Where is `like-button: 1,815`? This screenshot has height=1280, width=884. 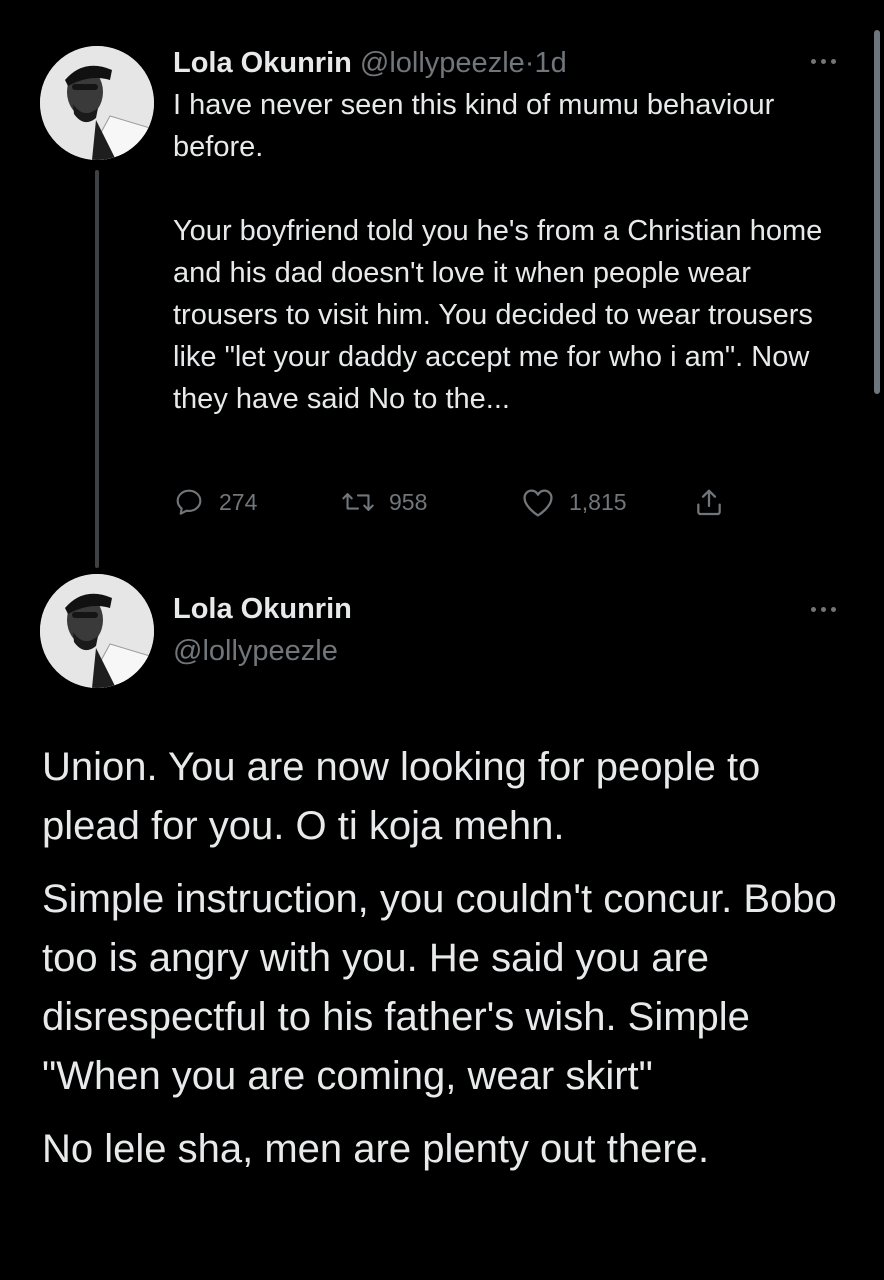
like-button: 1,815 is located at coordinates (574, 502).